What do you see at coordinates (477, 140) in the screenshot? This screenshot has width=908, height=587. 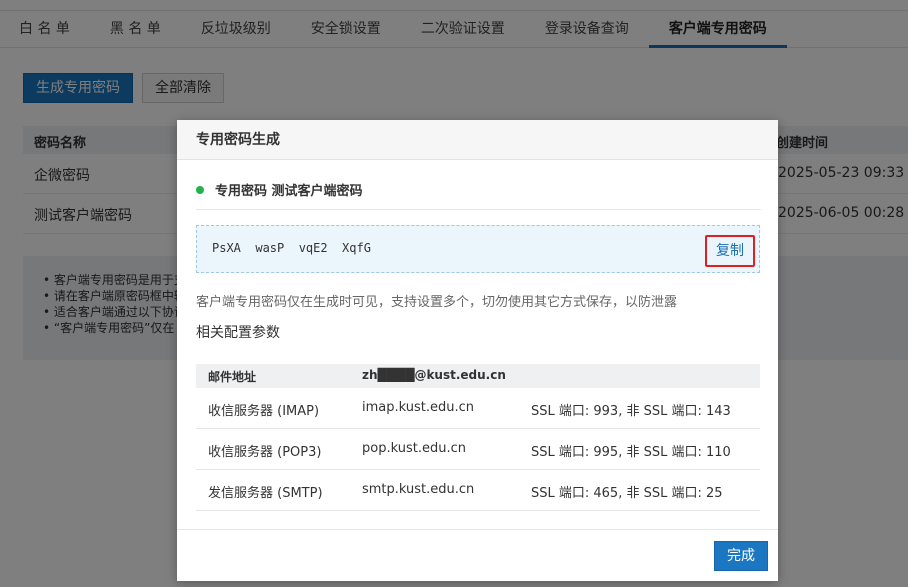 I see `dialog-title: 专用密码生成` at bounding box center [477, 140].